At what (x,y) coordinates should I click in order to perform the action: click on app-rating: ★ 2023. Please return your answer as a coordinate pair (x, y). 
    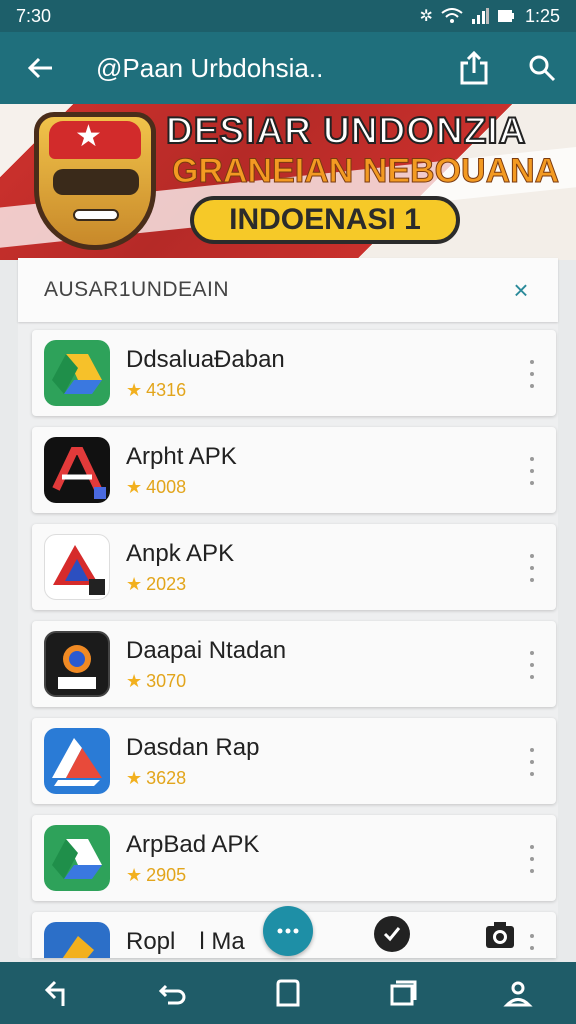
    Looking at the image, I should click on (156, 584).